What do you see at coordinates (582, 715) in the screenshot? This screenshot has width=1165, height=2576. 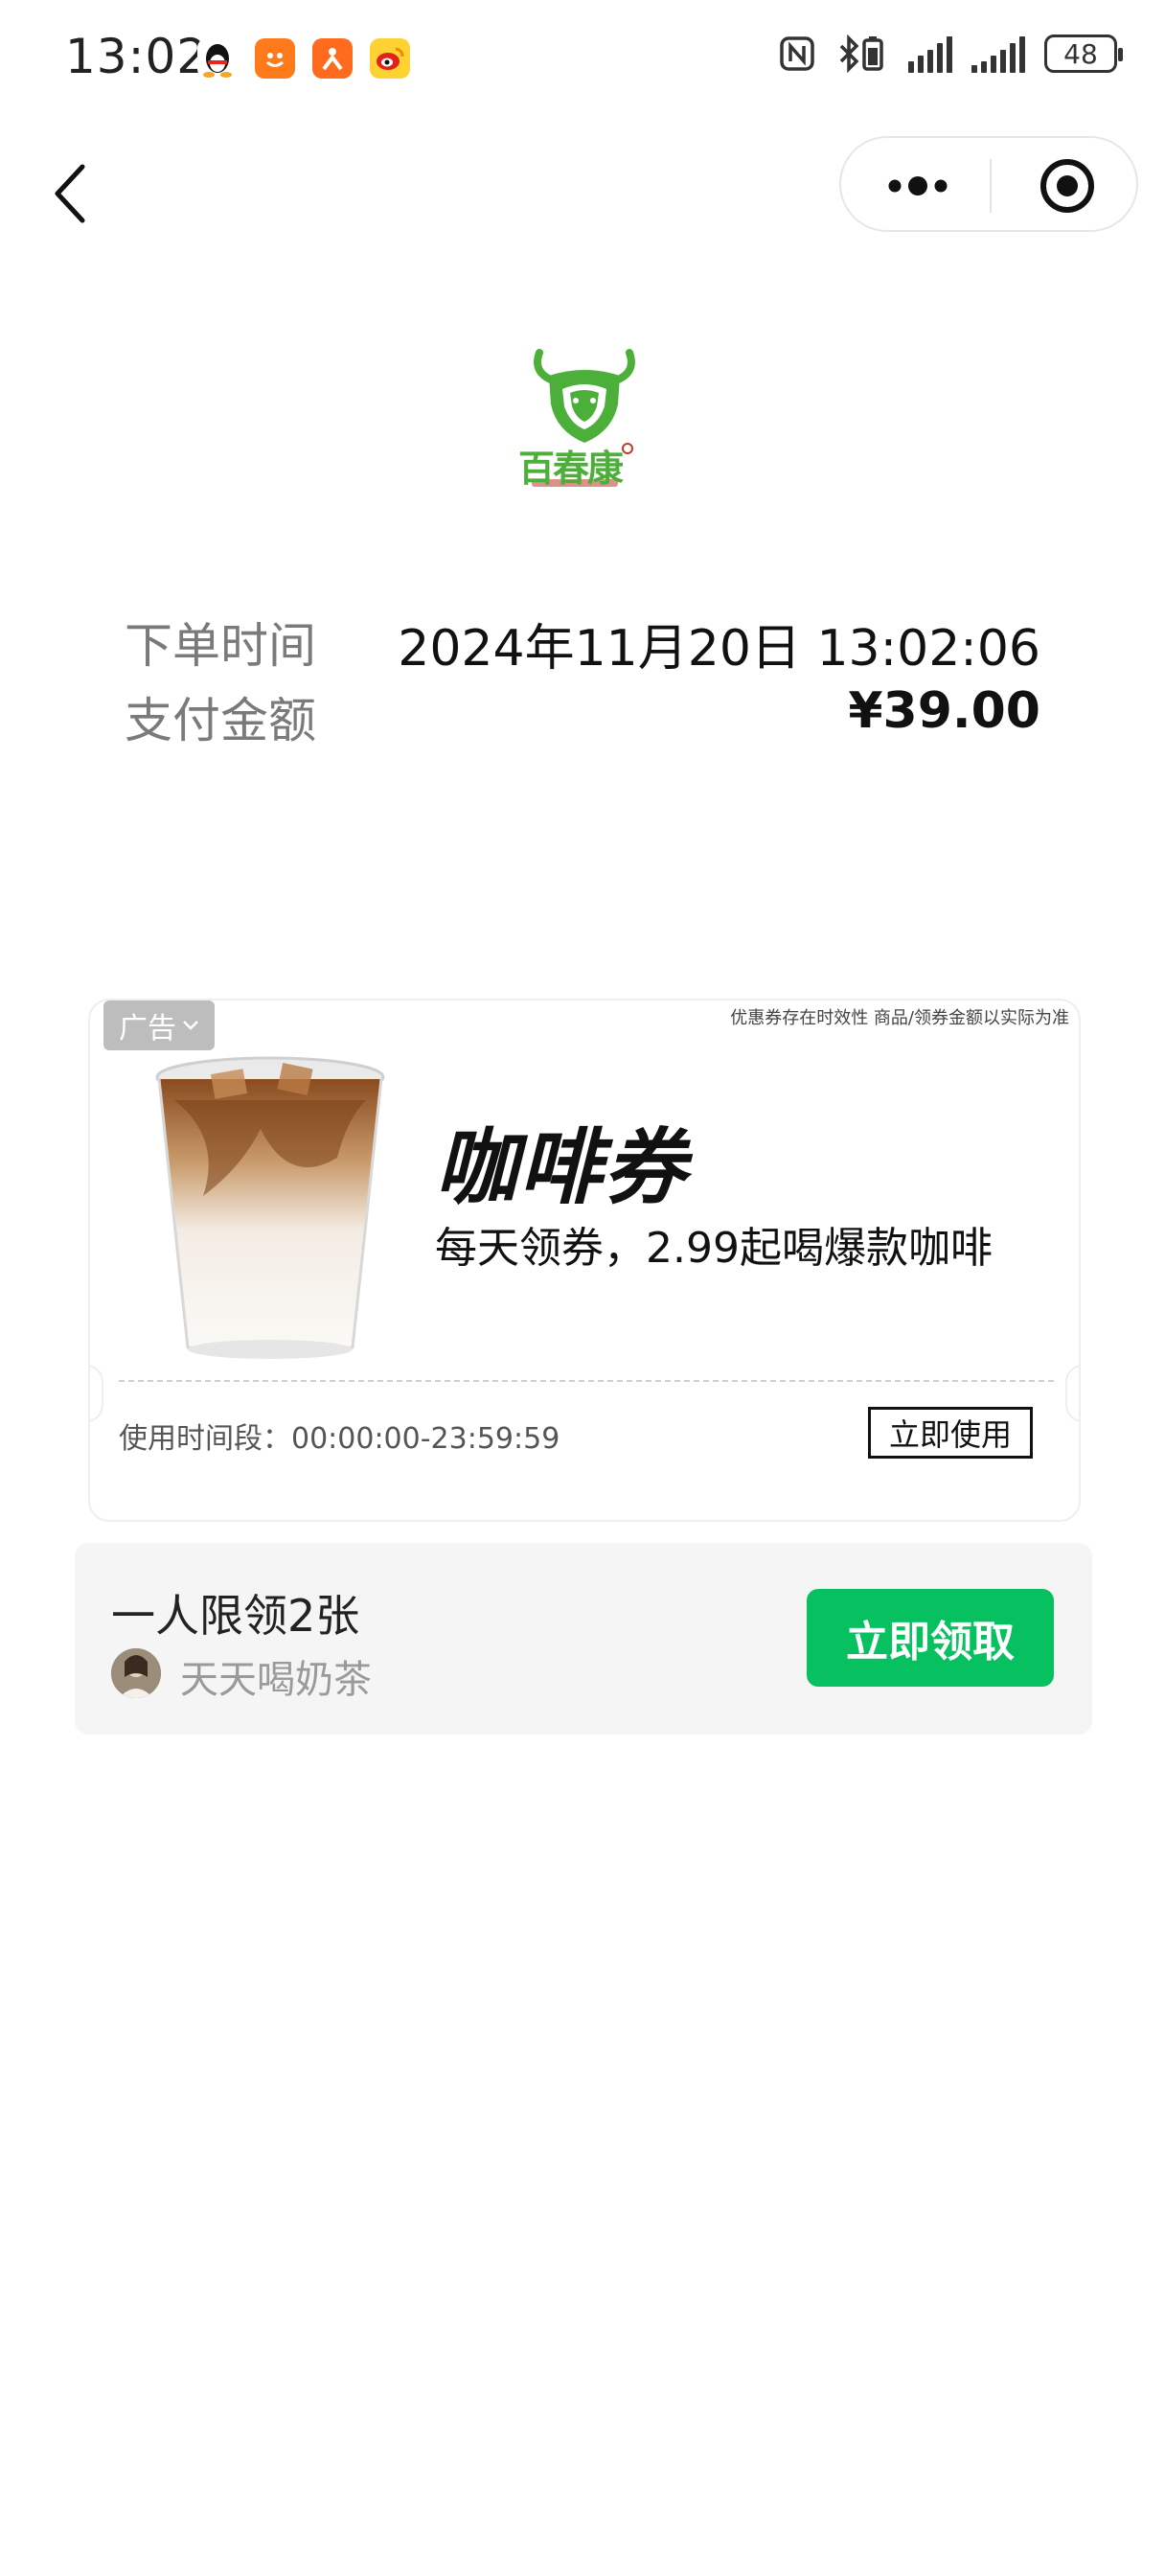 I see `payment-amount-row: 支付金额 ¥39.00` at bounding box center [582, 715].